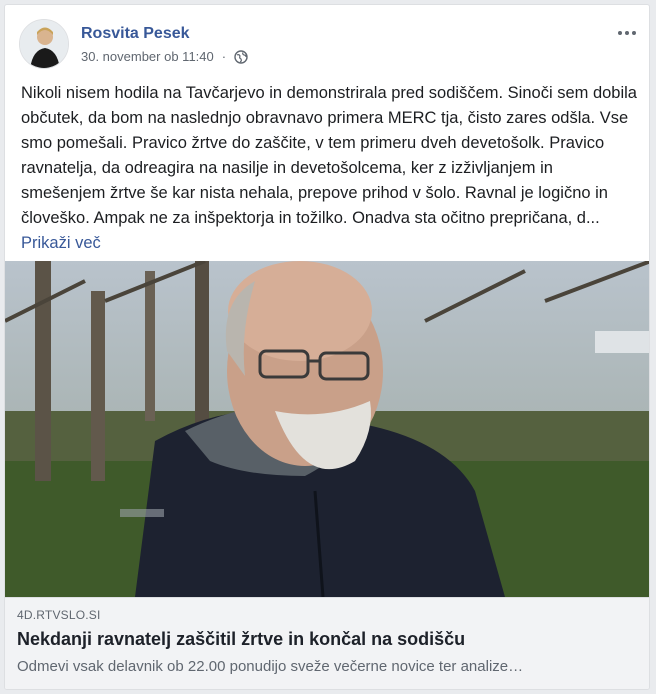 Image resolution: width=656 pixels, height=694 pixels. I want to click on author-avatar, so click(44, 44).